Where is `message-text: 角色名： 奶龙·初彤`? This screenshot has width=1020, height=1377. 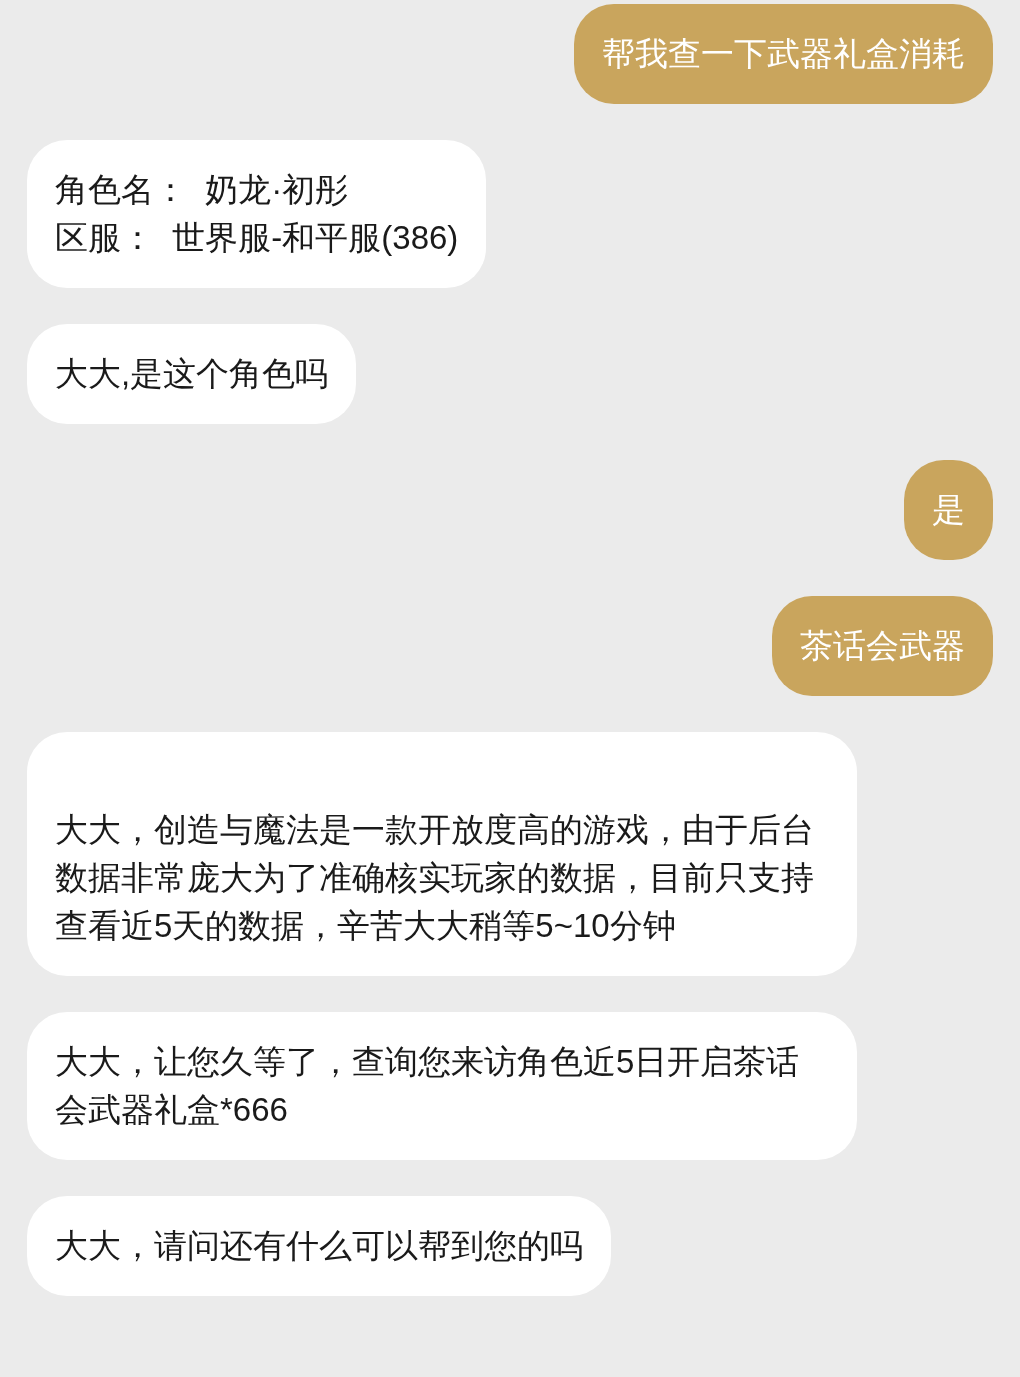
message-text: 角色名： 奶龙·初彤 is located at coordinates (202, 190).